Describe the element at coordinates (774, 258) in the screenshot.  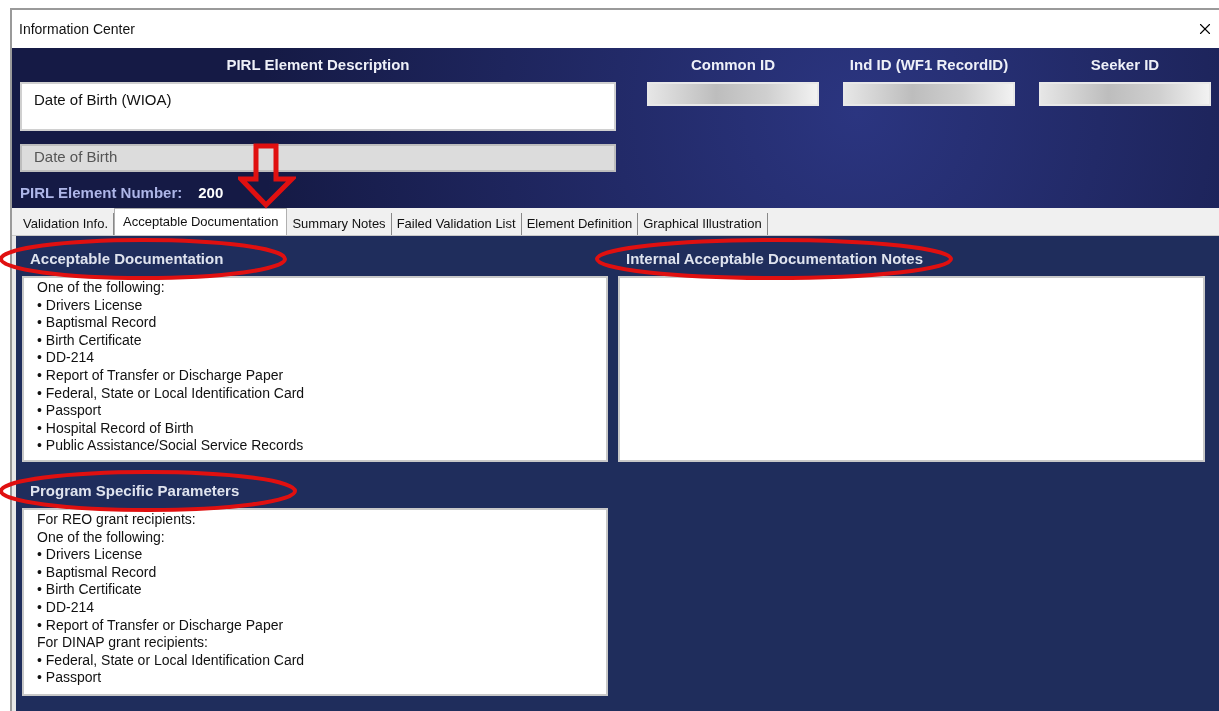
I see `section-title: Internal Acceptable Documentation Notes` at that location.